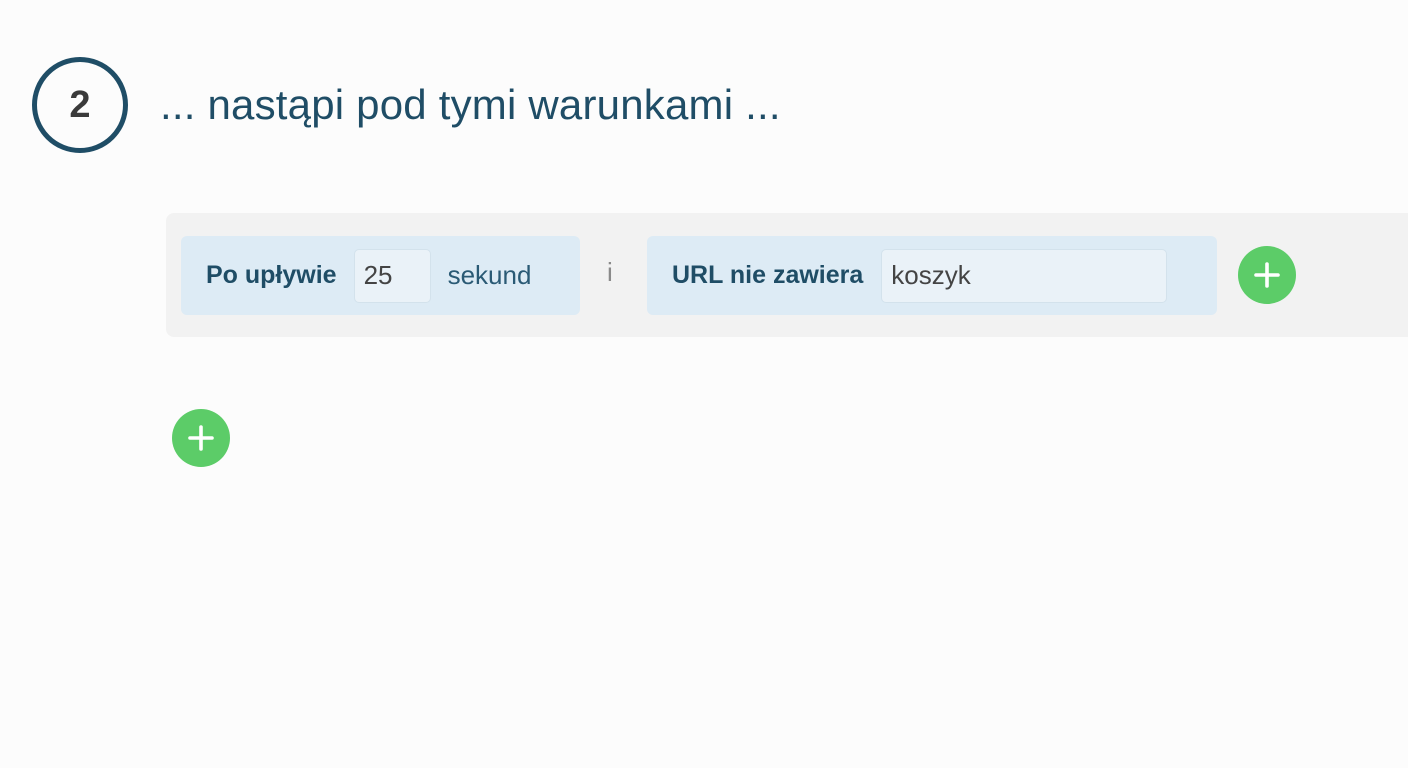 This screenshot has width=1408, height=768. Describe the element at coordinates (392, 275) in the screenshot. I see `seconds-input` at that location.